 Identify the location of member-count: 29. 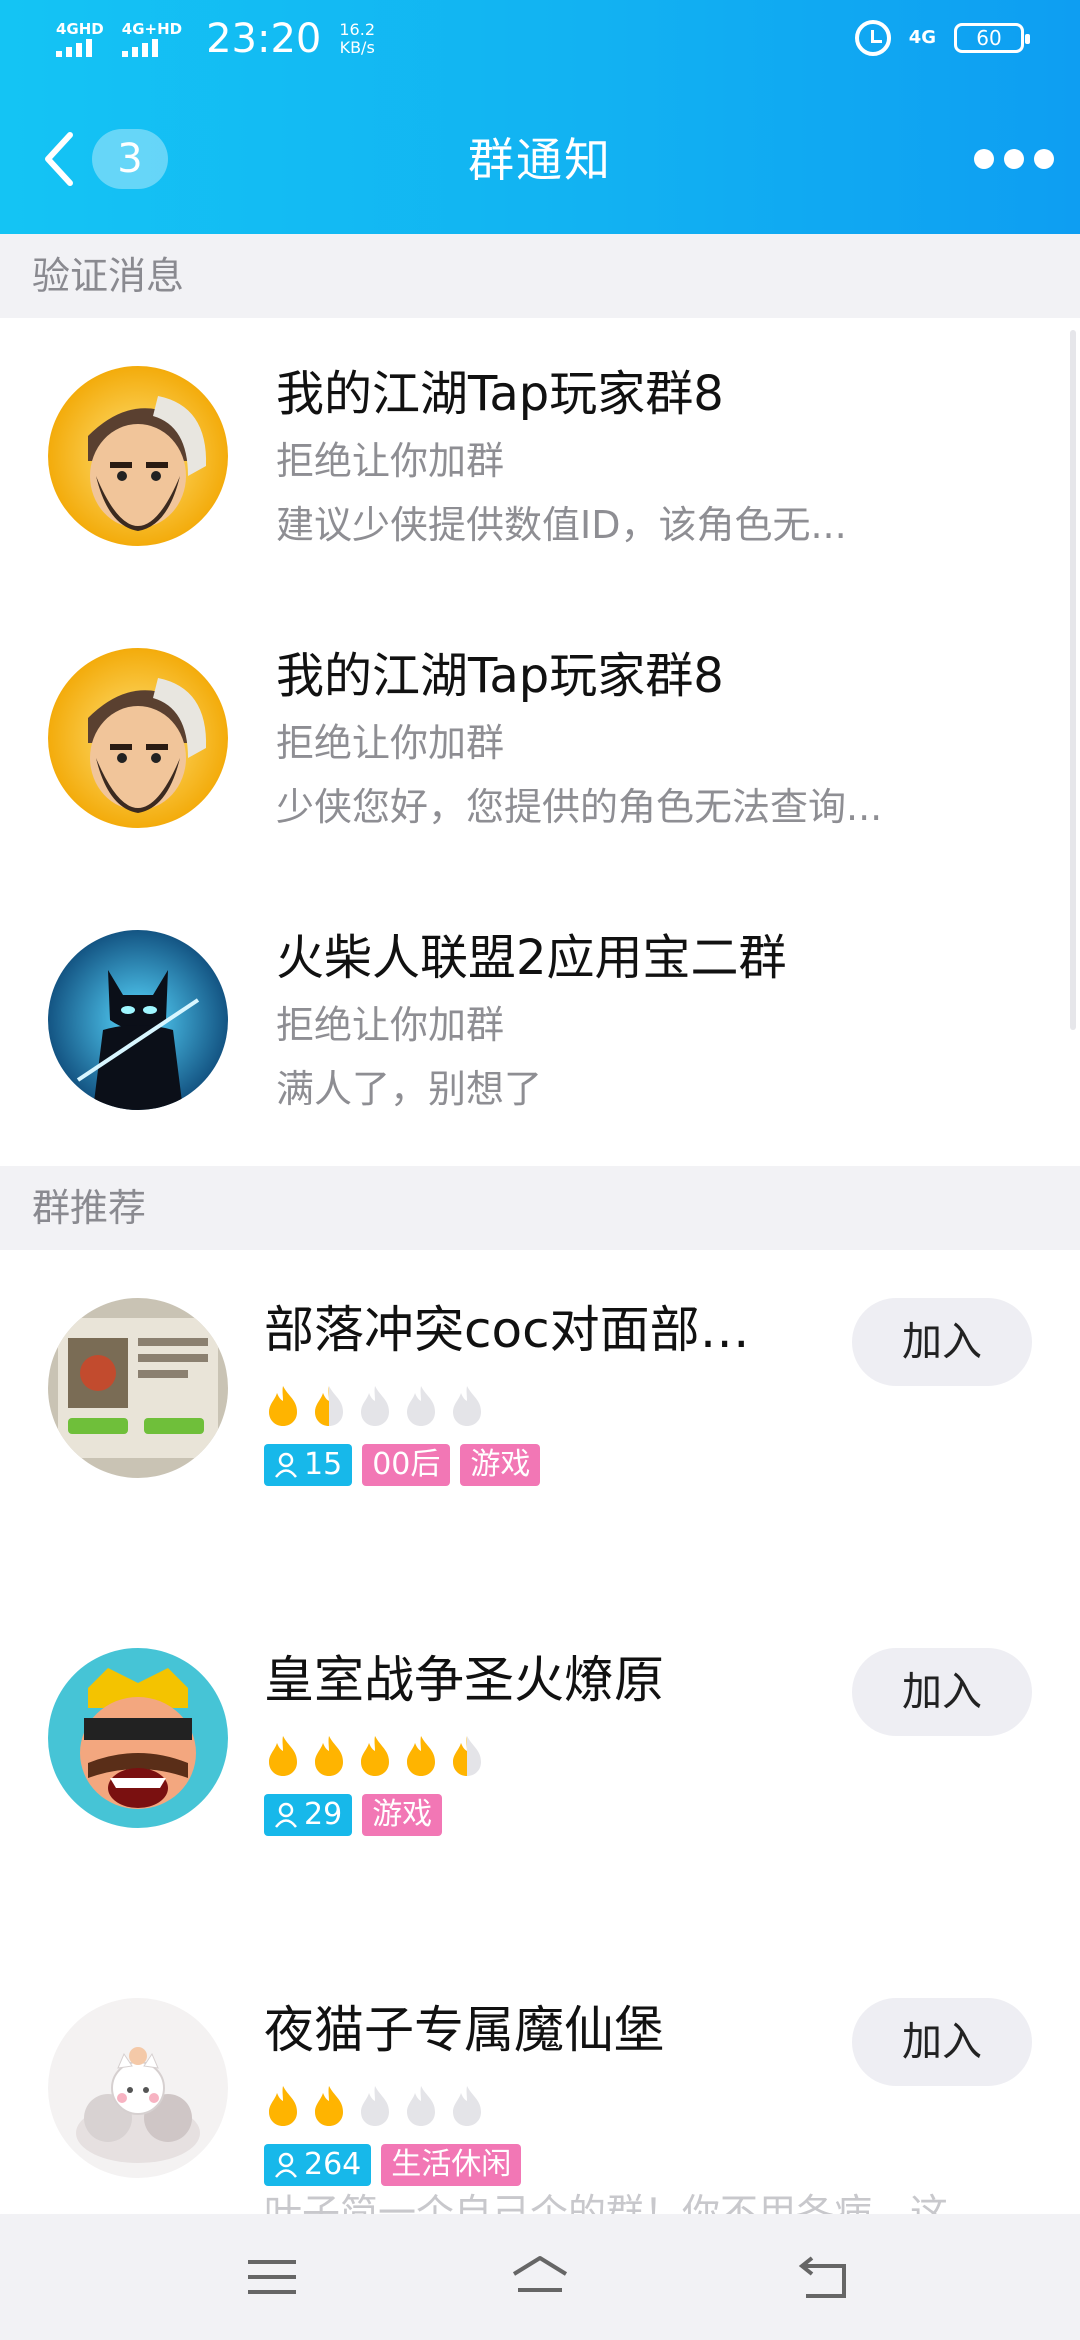
(323, 1814).